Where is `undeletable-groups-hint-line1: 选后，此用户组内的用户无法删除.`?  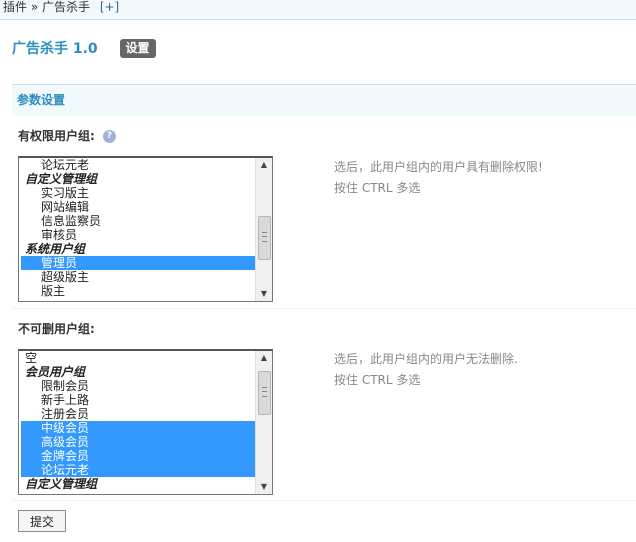
undeletable-groups-hint-line1: 选后，此用户组内的用户无法删除. is located at coordinates (426, 359).